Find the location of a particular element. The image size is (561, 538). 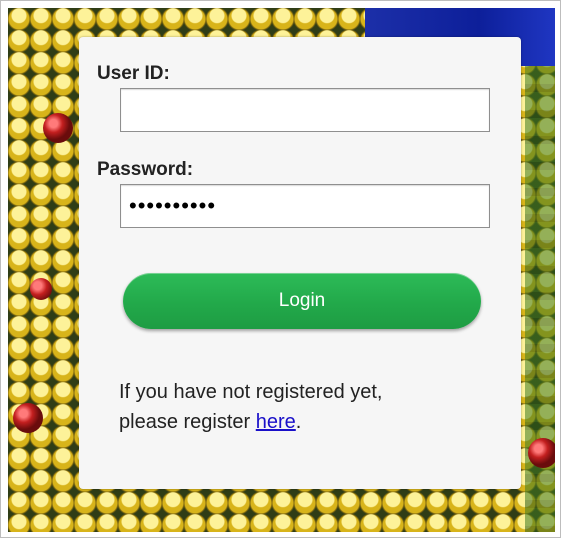

password-input is located at coordinates (305, 206).